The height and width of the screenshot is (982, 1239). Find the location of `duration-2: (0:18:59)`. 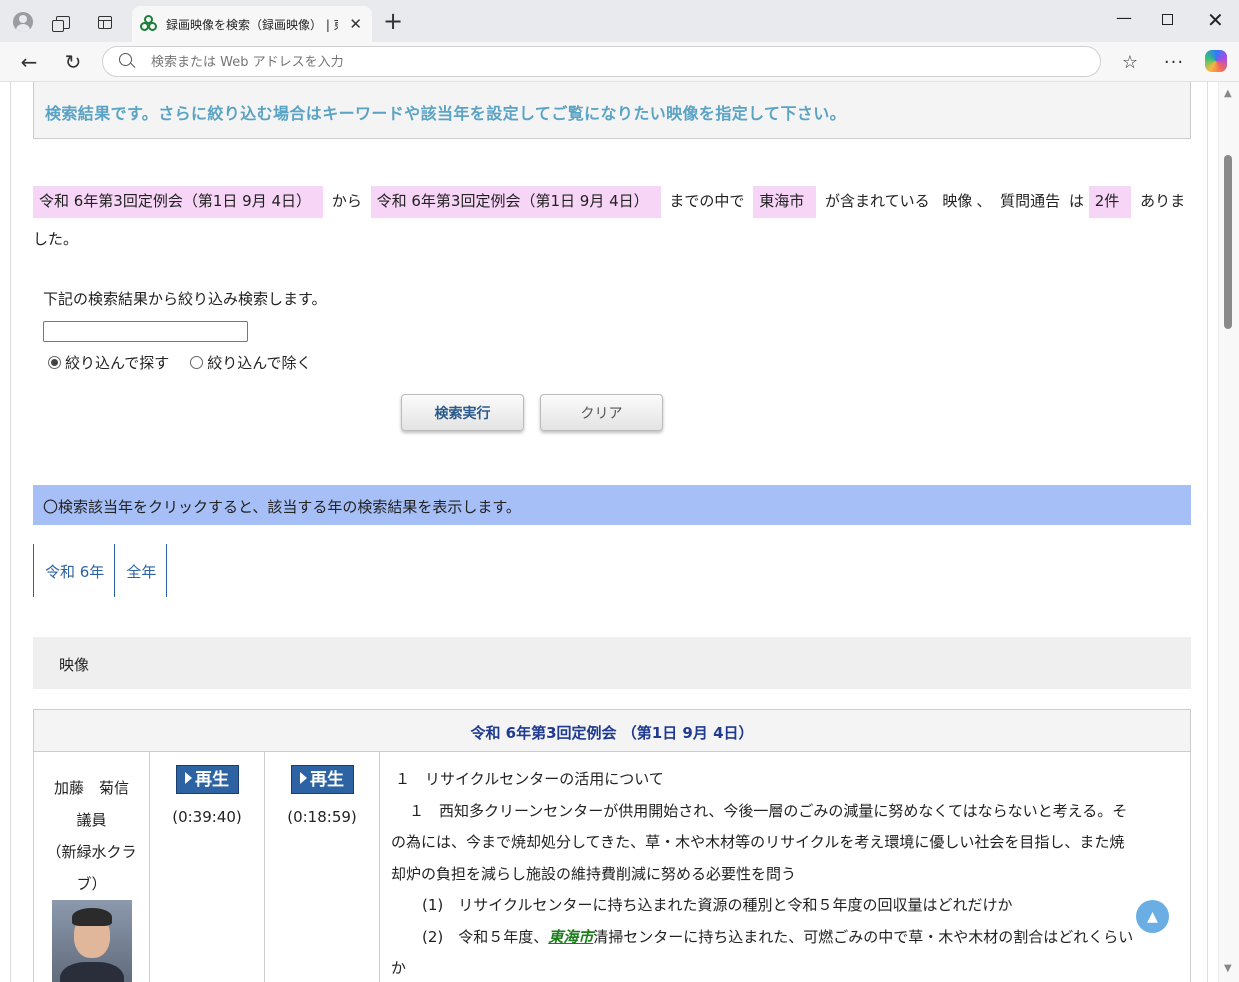

duration-2: (0:18:59) is located at coordinates (322, 817).